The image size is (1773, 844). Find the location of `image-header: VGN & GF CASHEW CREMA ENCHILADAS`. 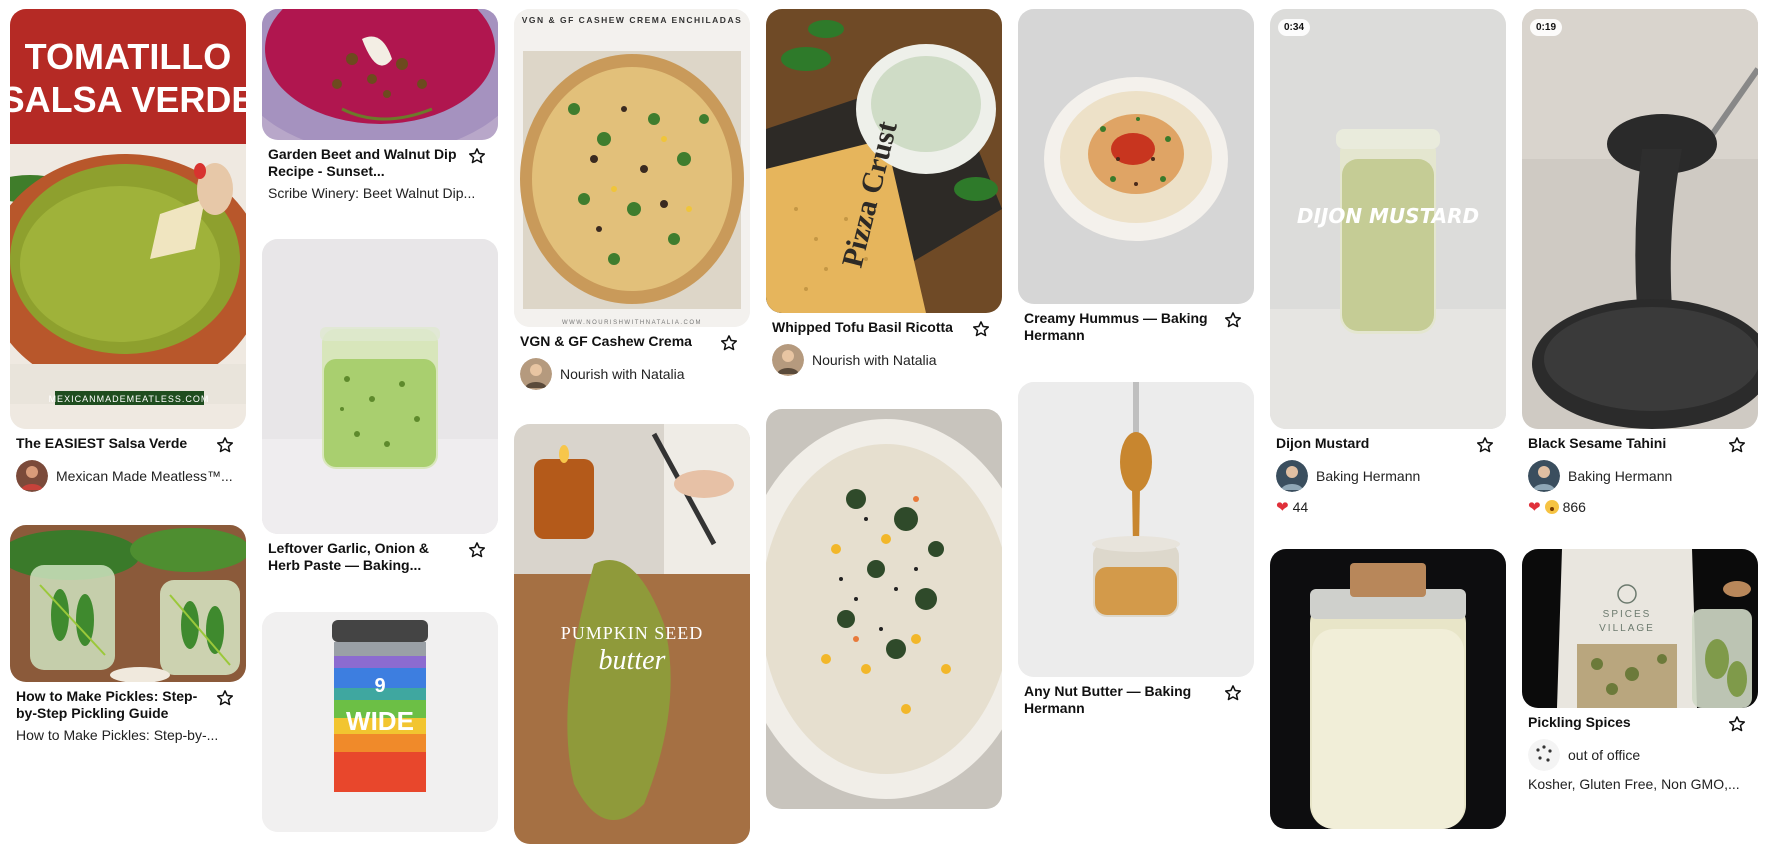

image-header: VGN & GF CASHEW CREMA ENCHILADAS is located at coordinates (632, 20).